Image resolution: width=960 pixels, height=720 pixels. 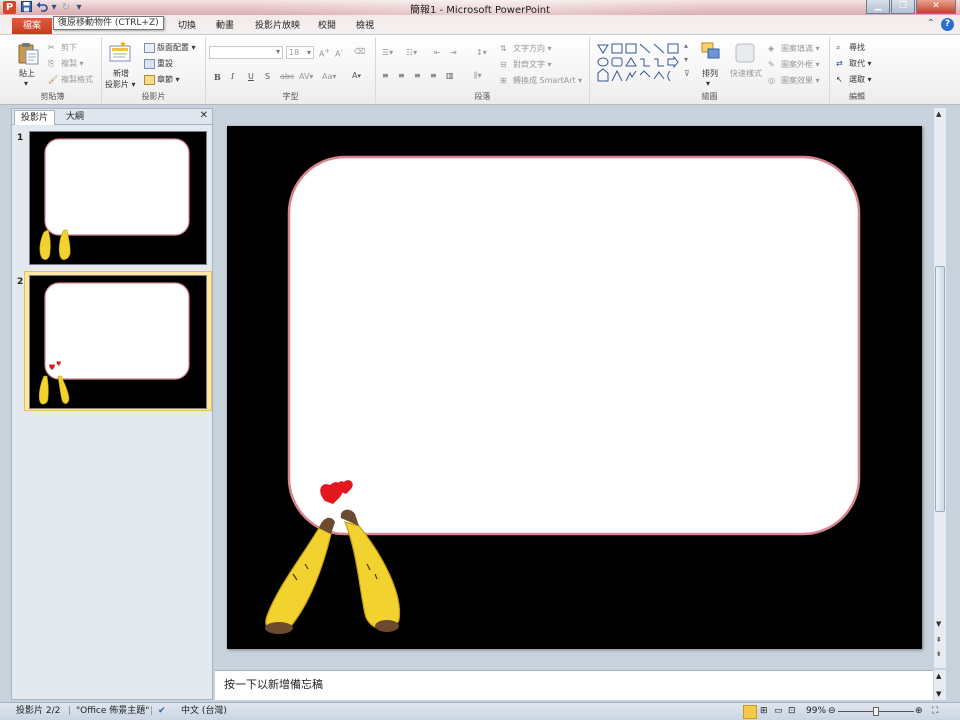 What do you see at coordinates (764, 711) in the screenshot?
I see `slide-sorter-icon: ⊞` at bounding box center [764, 711].